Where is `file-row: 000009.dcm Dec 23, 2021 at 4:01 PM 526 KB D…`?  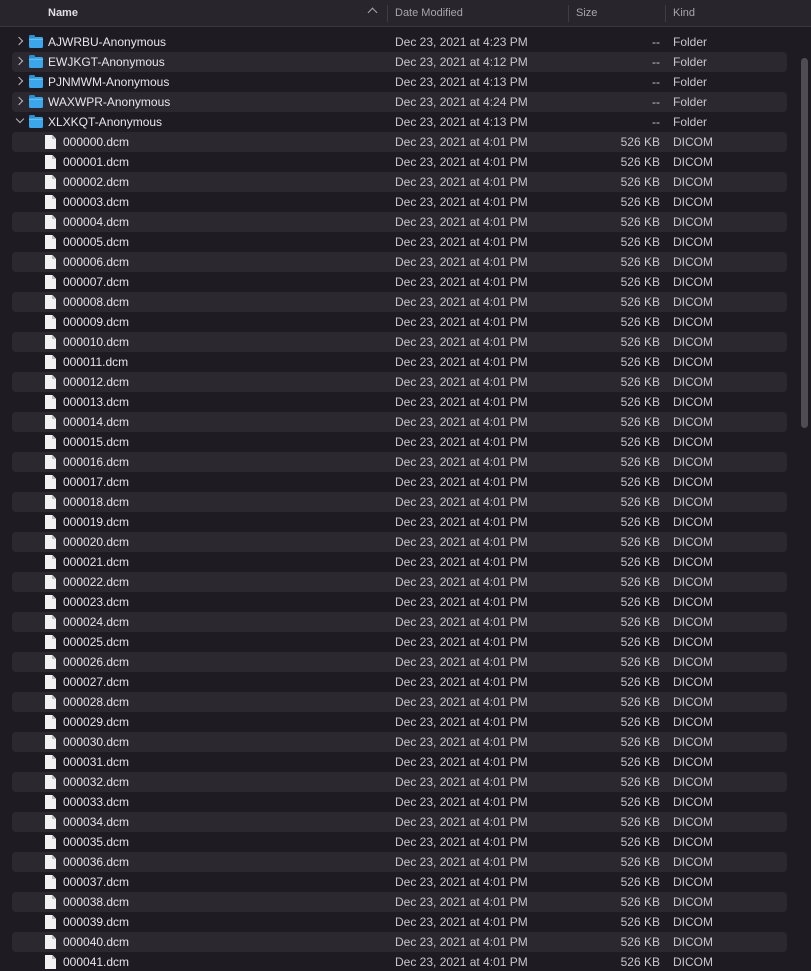 file-row: 000009.dcm Dec 23, 2021 at 4:01 PM 526 KB D… is located at coordinates (399, 322).